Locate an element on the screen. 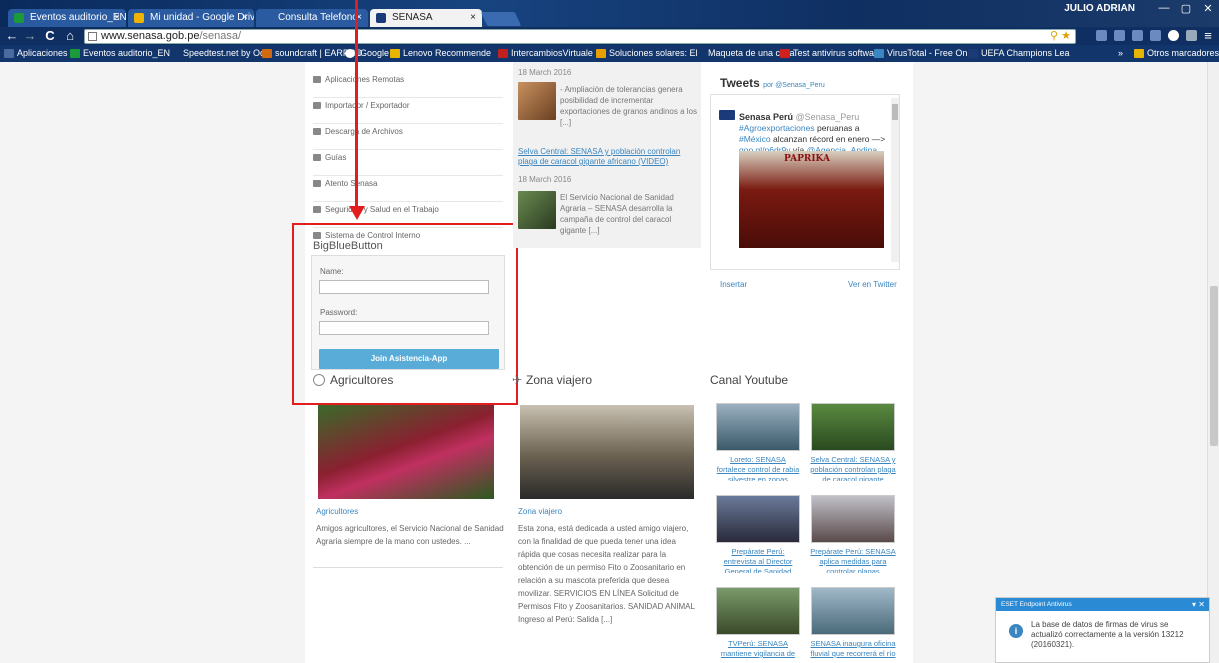 Image resolution: width=1219 pixels, height=663 pixels. address-bar: www.senasa.gob.pe/senasa/ ⚲ ★ is located at coordinates (580, 36).